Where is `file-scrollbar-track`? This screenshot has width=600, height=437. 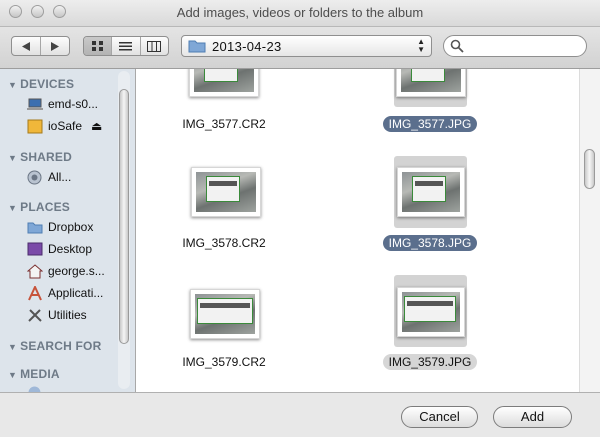
file-scrollbar-track is located at coordinates (589, 230).